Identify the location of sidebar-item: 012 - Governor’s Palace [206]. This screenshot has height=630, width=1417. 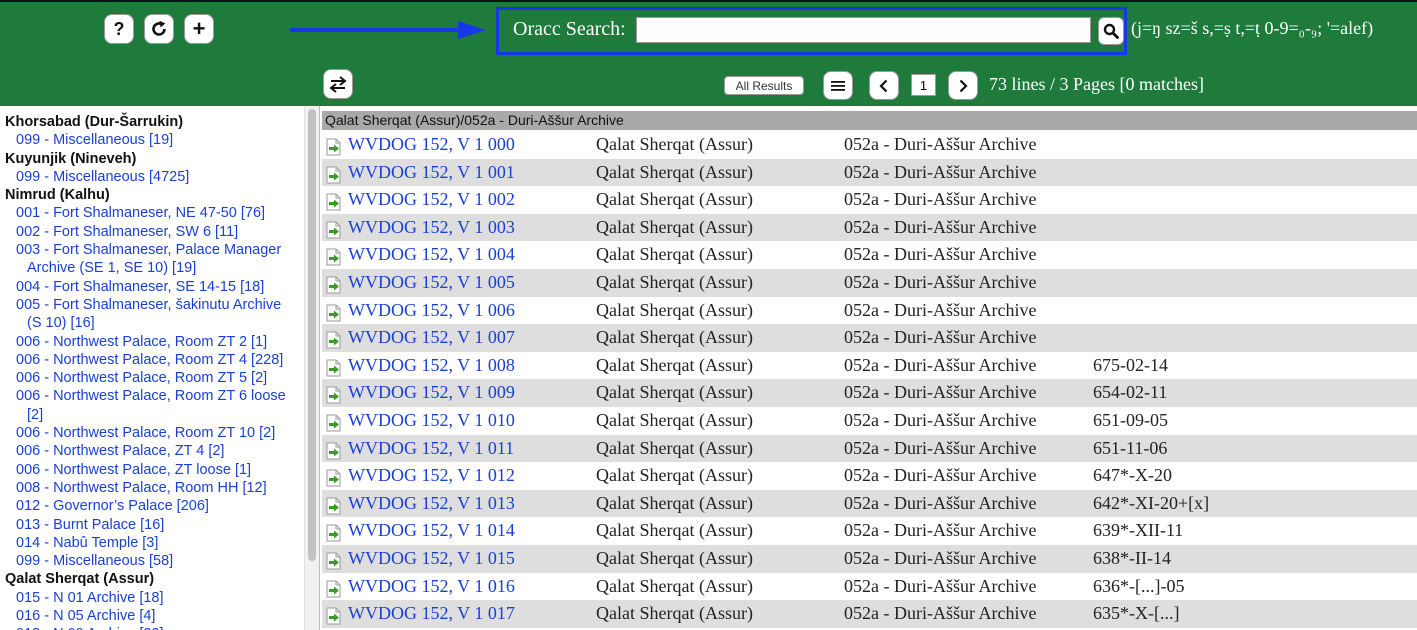
(153, 506).